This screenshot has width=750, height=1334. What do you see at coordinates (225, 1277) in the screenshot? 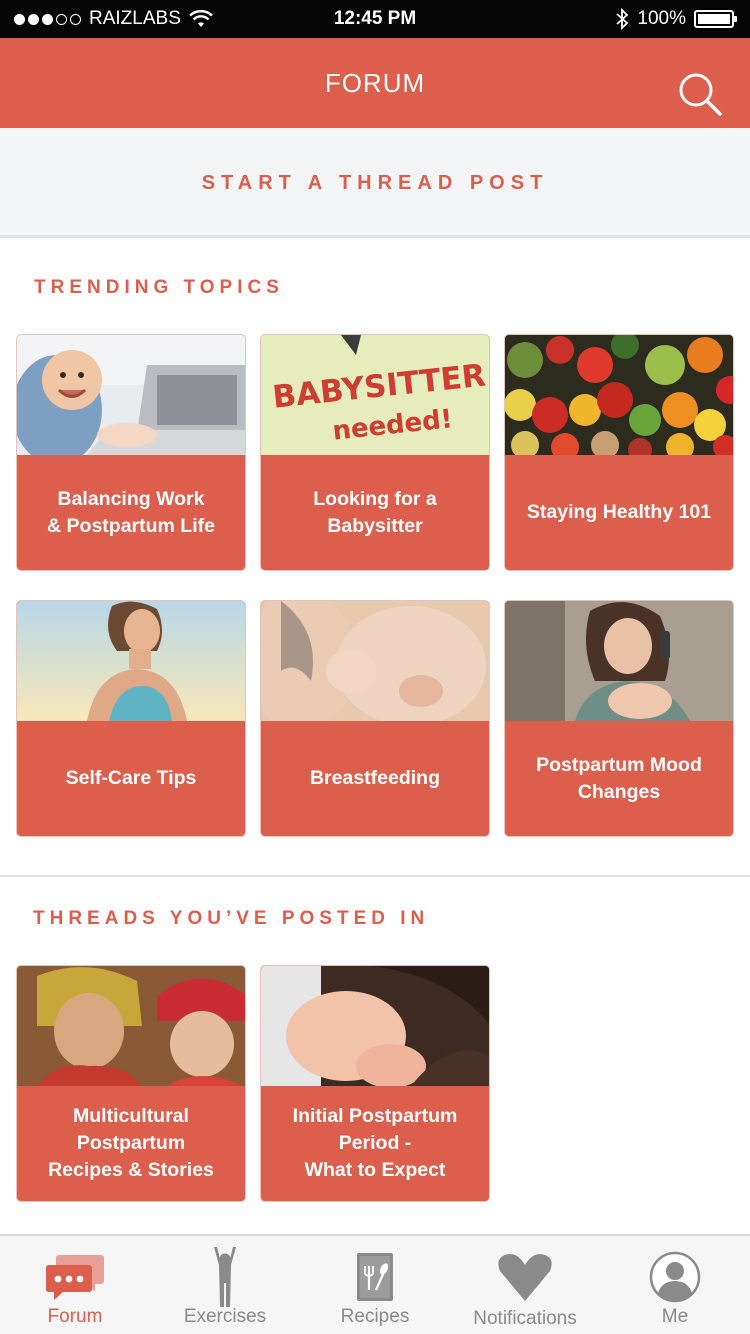
I see `person-stretching-icon` at bounding box center [225, 1277].